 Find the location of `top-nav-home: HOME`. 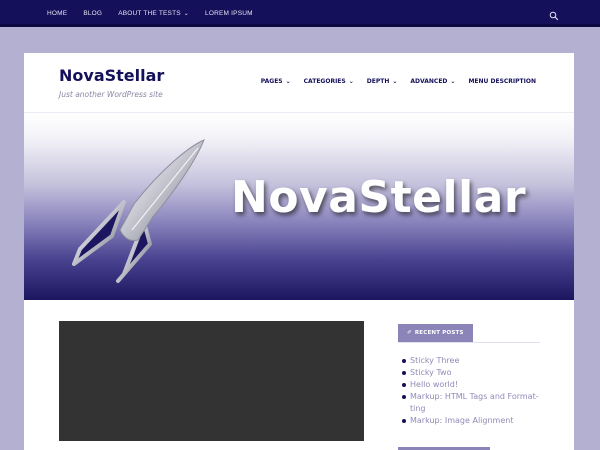

top-nav-home: HOME is located at coordinates (57, 13).